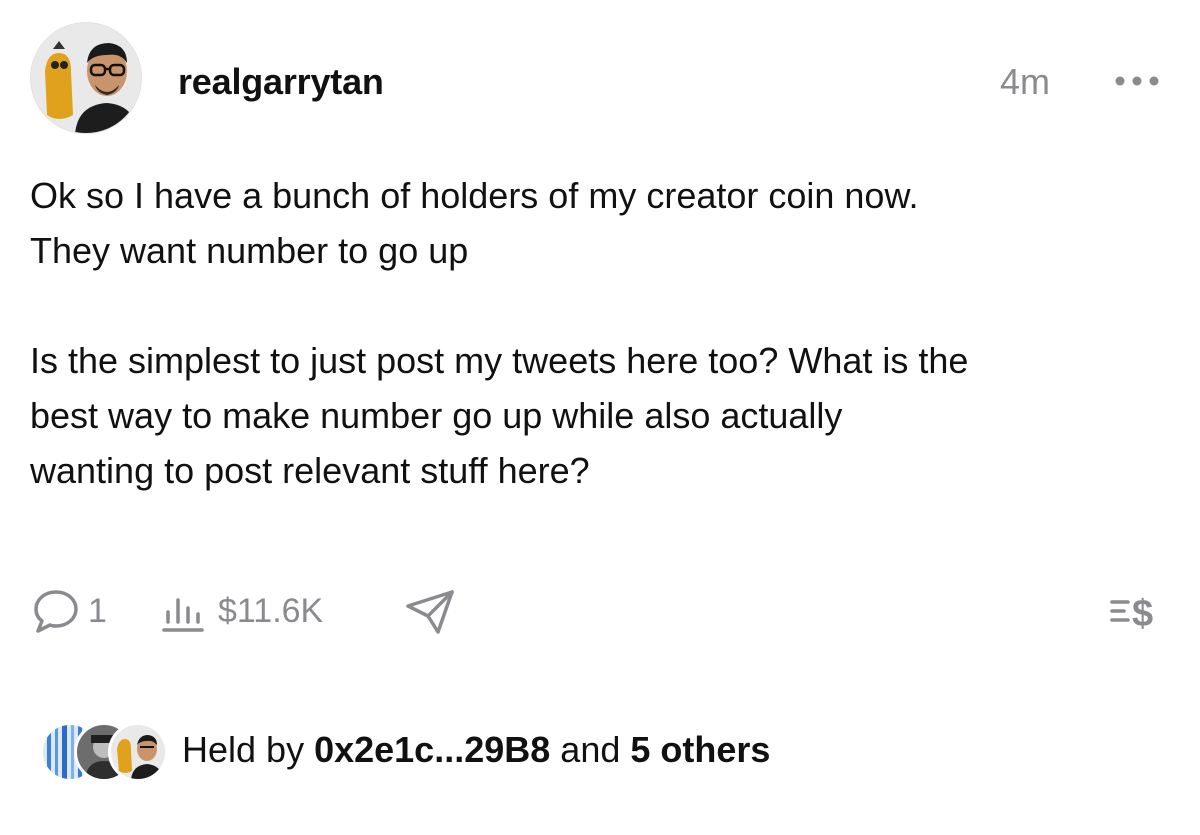  What do you see at coordinates (700, 749) in the screenshot?
I see `holders-others: 5 others` at bounding box center [700, 749].